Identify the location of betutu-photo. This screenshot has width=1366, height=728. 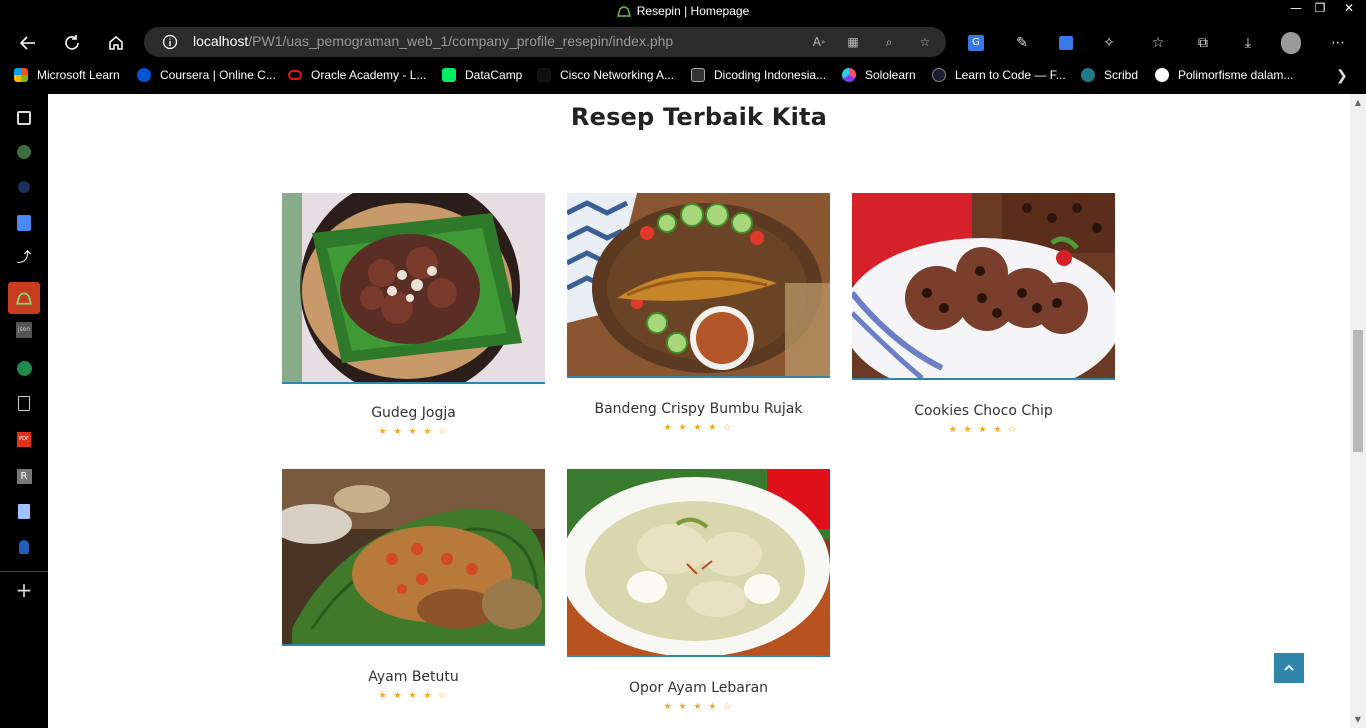
(413, 556).